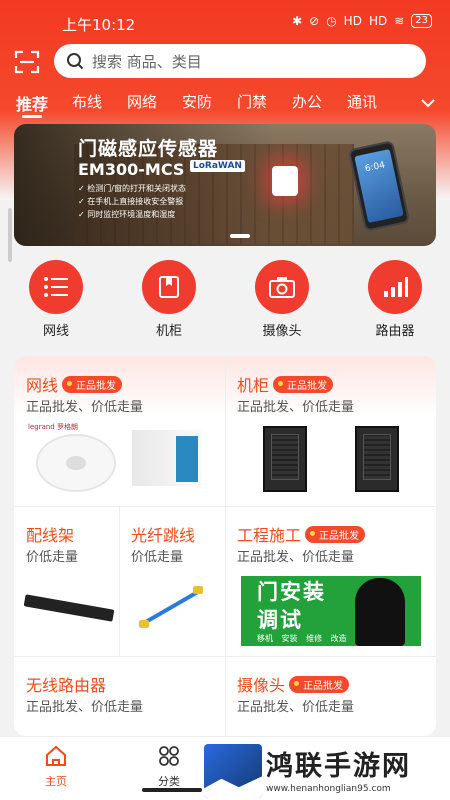 The height and width of the screenshot is (800, 450). What do you see at coordinates (362, 101) in the screenshot?
I see `tab-communication: 通讯` at bounding box center [362, 101].